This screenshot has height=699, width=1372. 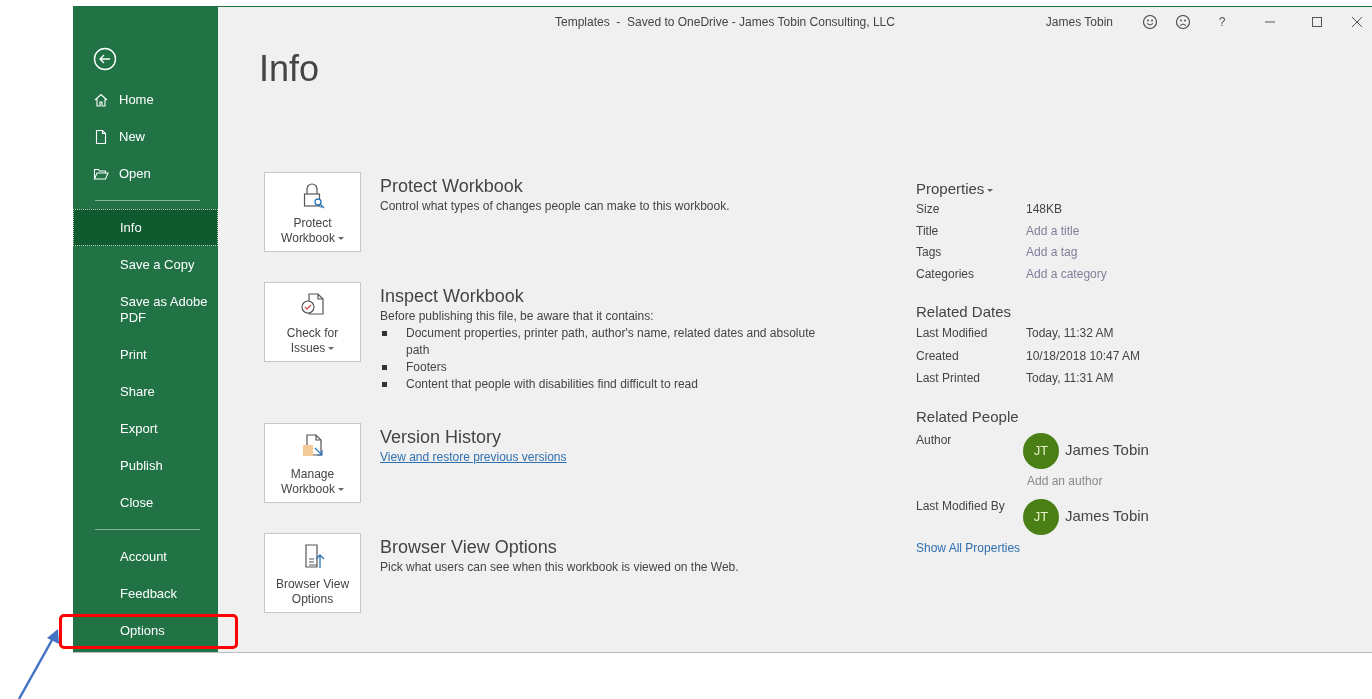 I want to click on property-label: Created, so click(x=938, y=356).